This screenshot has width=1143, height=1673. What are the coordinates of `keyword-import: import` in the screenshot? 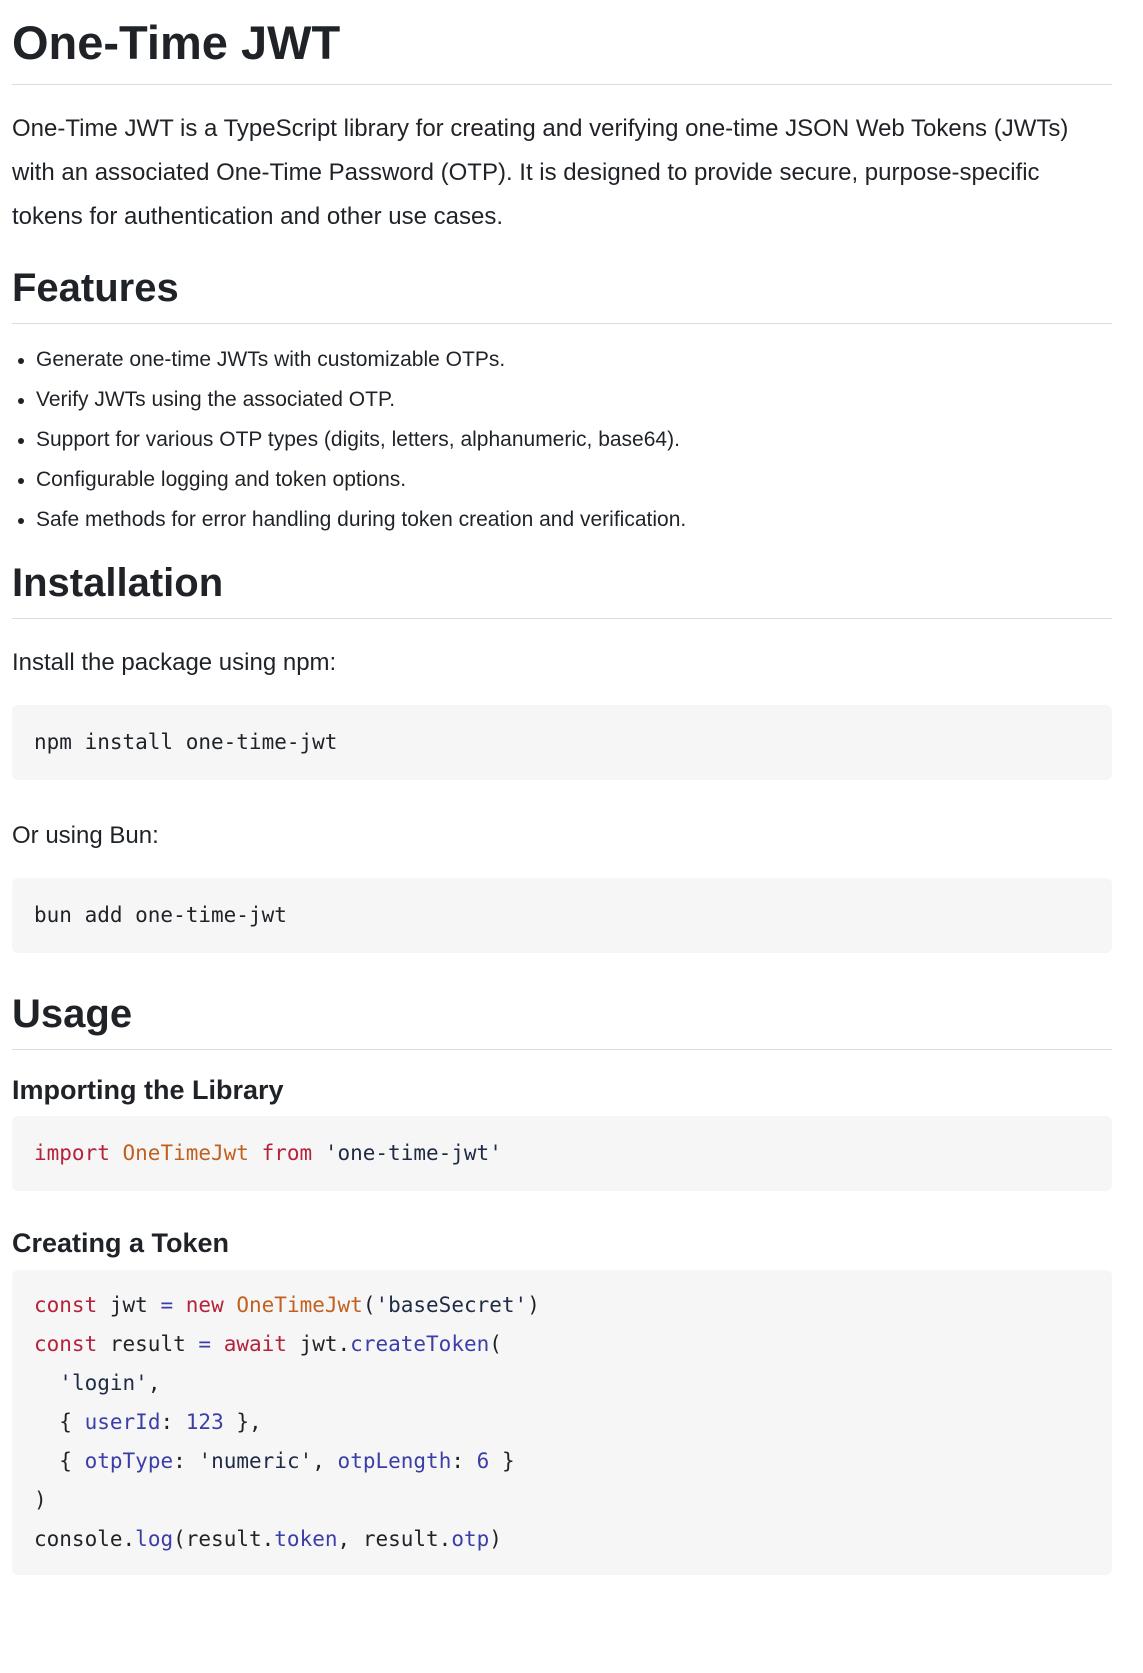 It's located at (72, 1153).